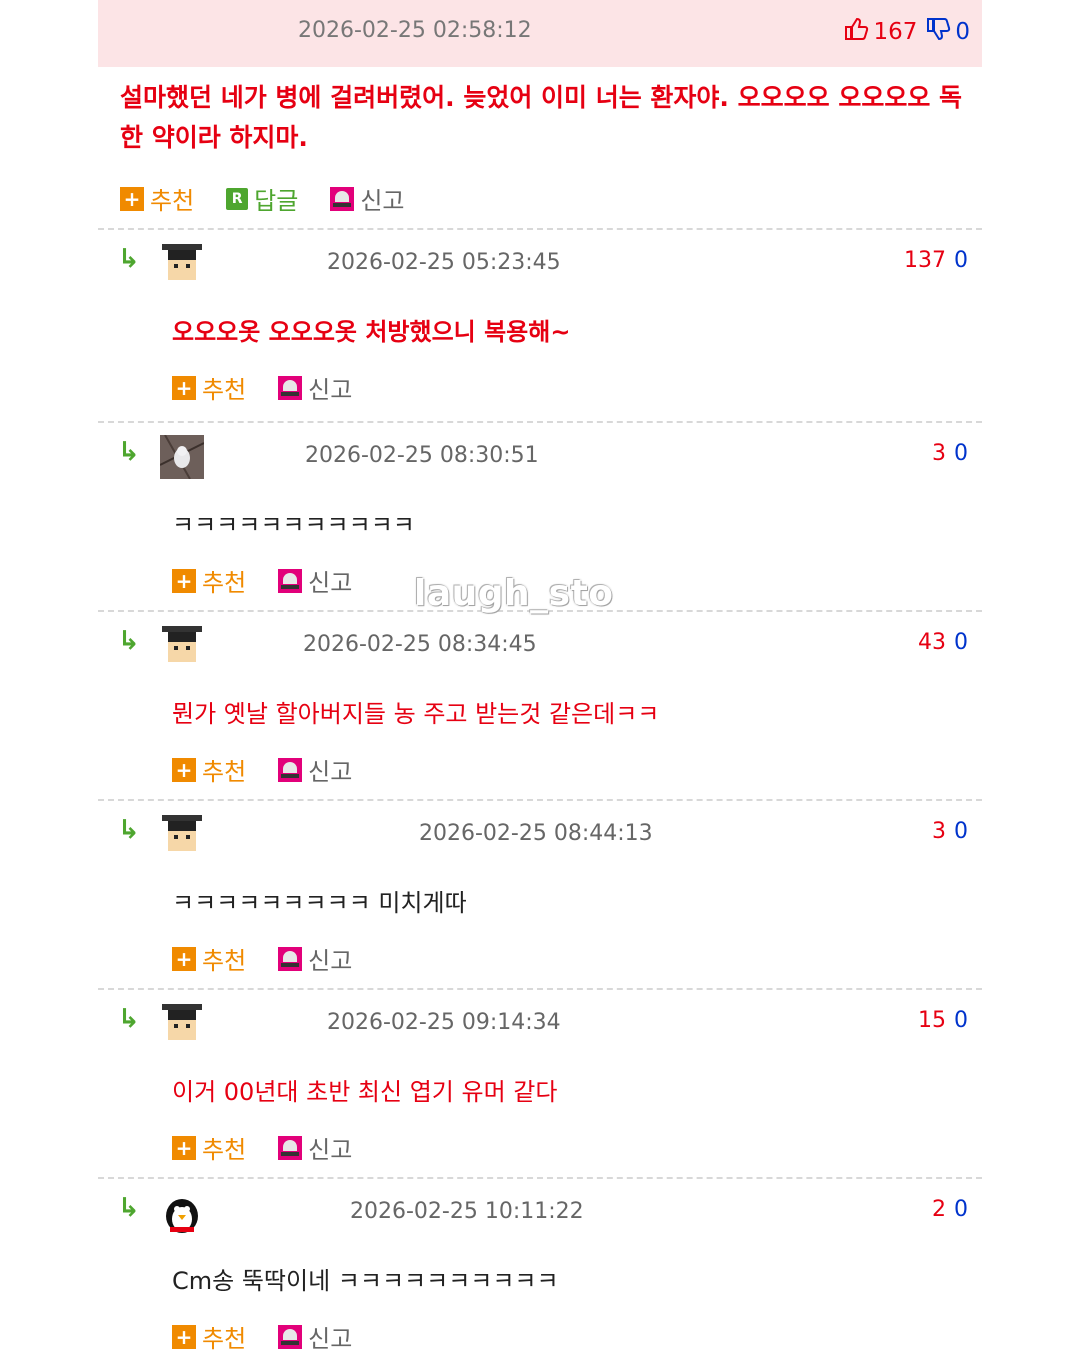 This screenshot has height=1354, width=1080. I want to click on comment-text: ㅋㅋㅋㅋㅋㅋㅋㅋㅋㅋㅋ, so click(293, 525).